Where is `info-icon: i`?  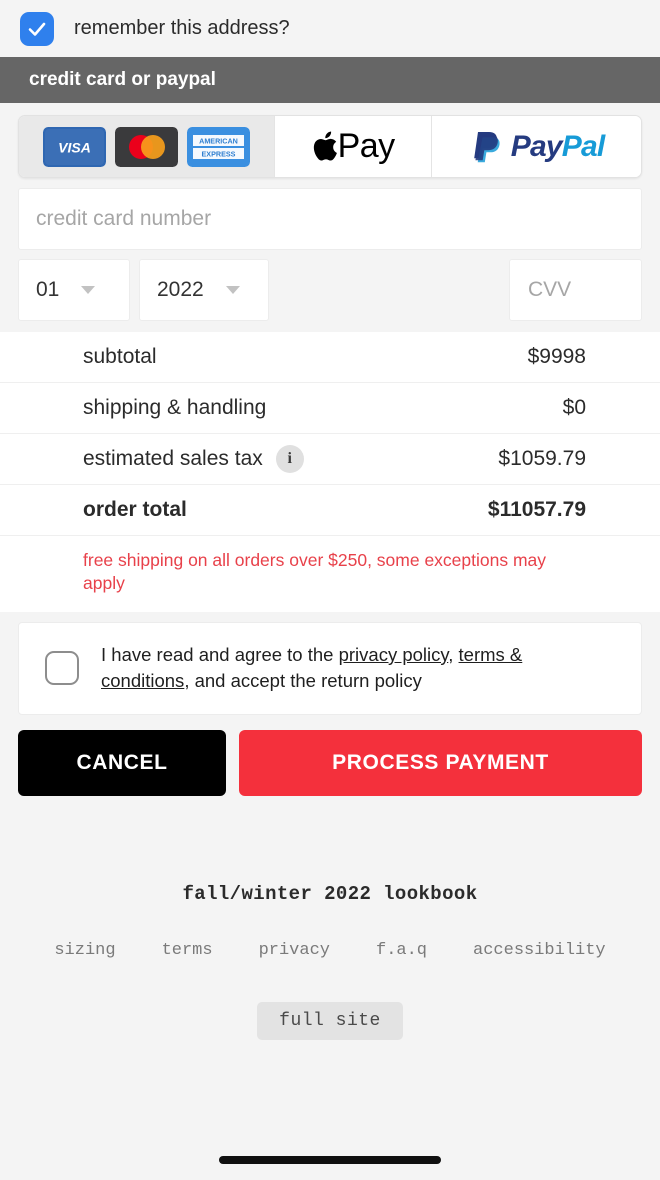 info-icon: i is located at coordinates (289, 459).